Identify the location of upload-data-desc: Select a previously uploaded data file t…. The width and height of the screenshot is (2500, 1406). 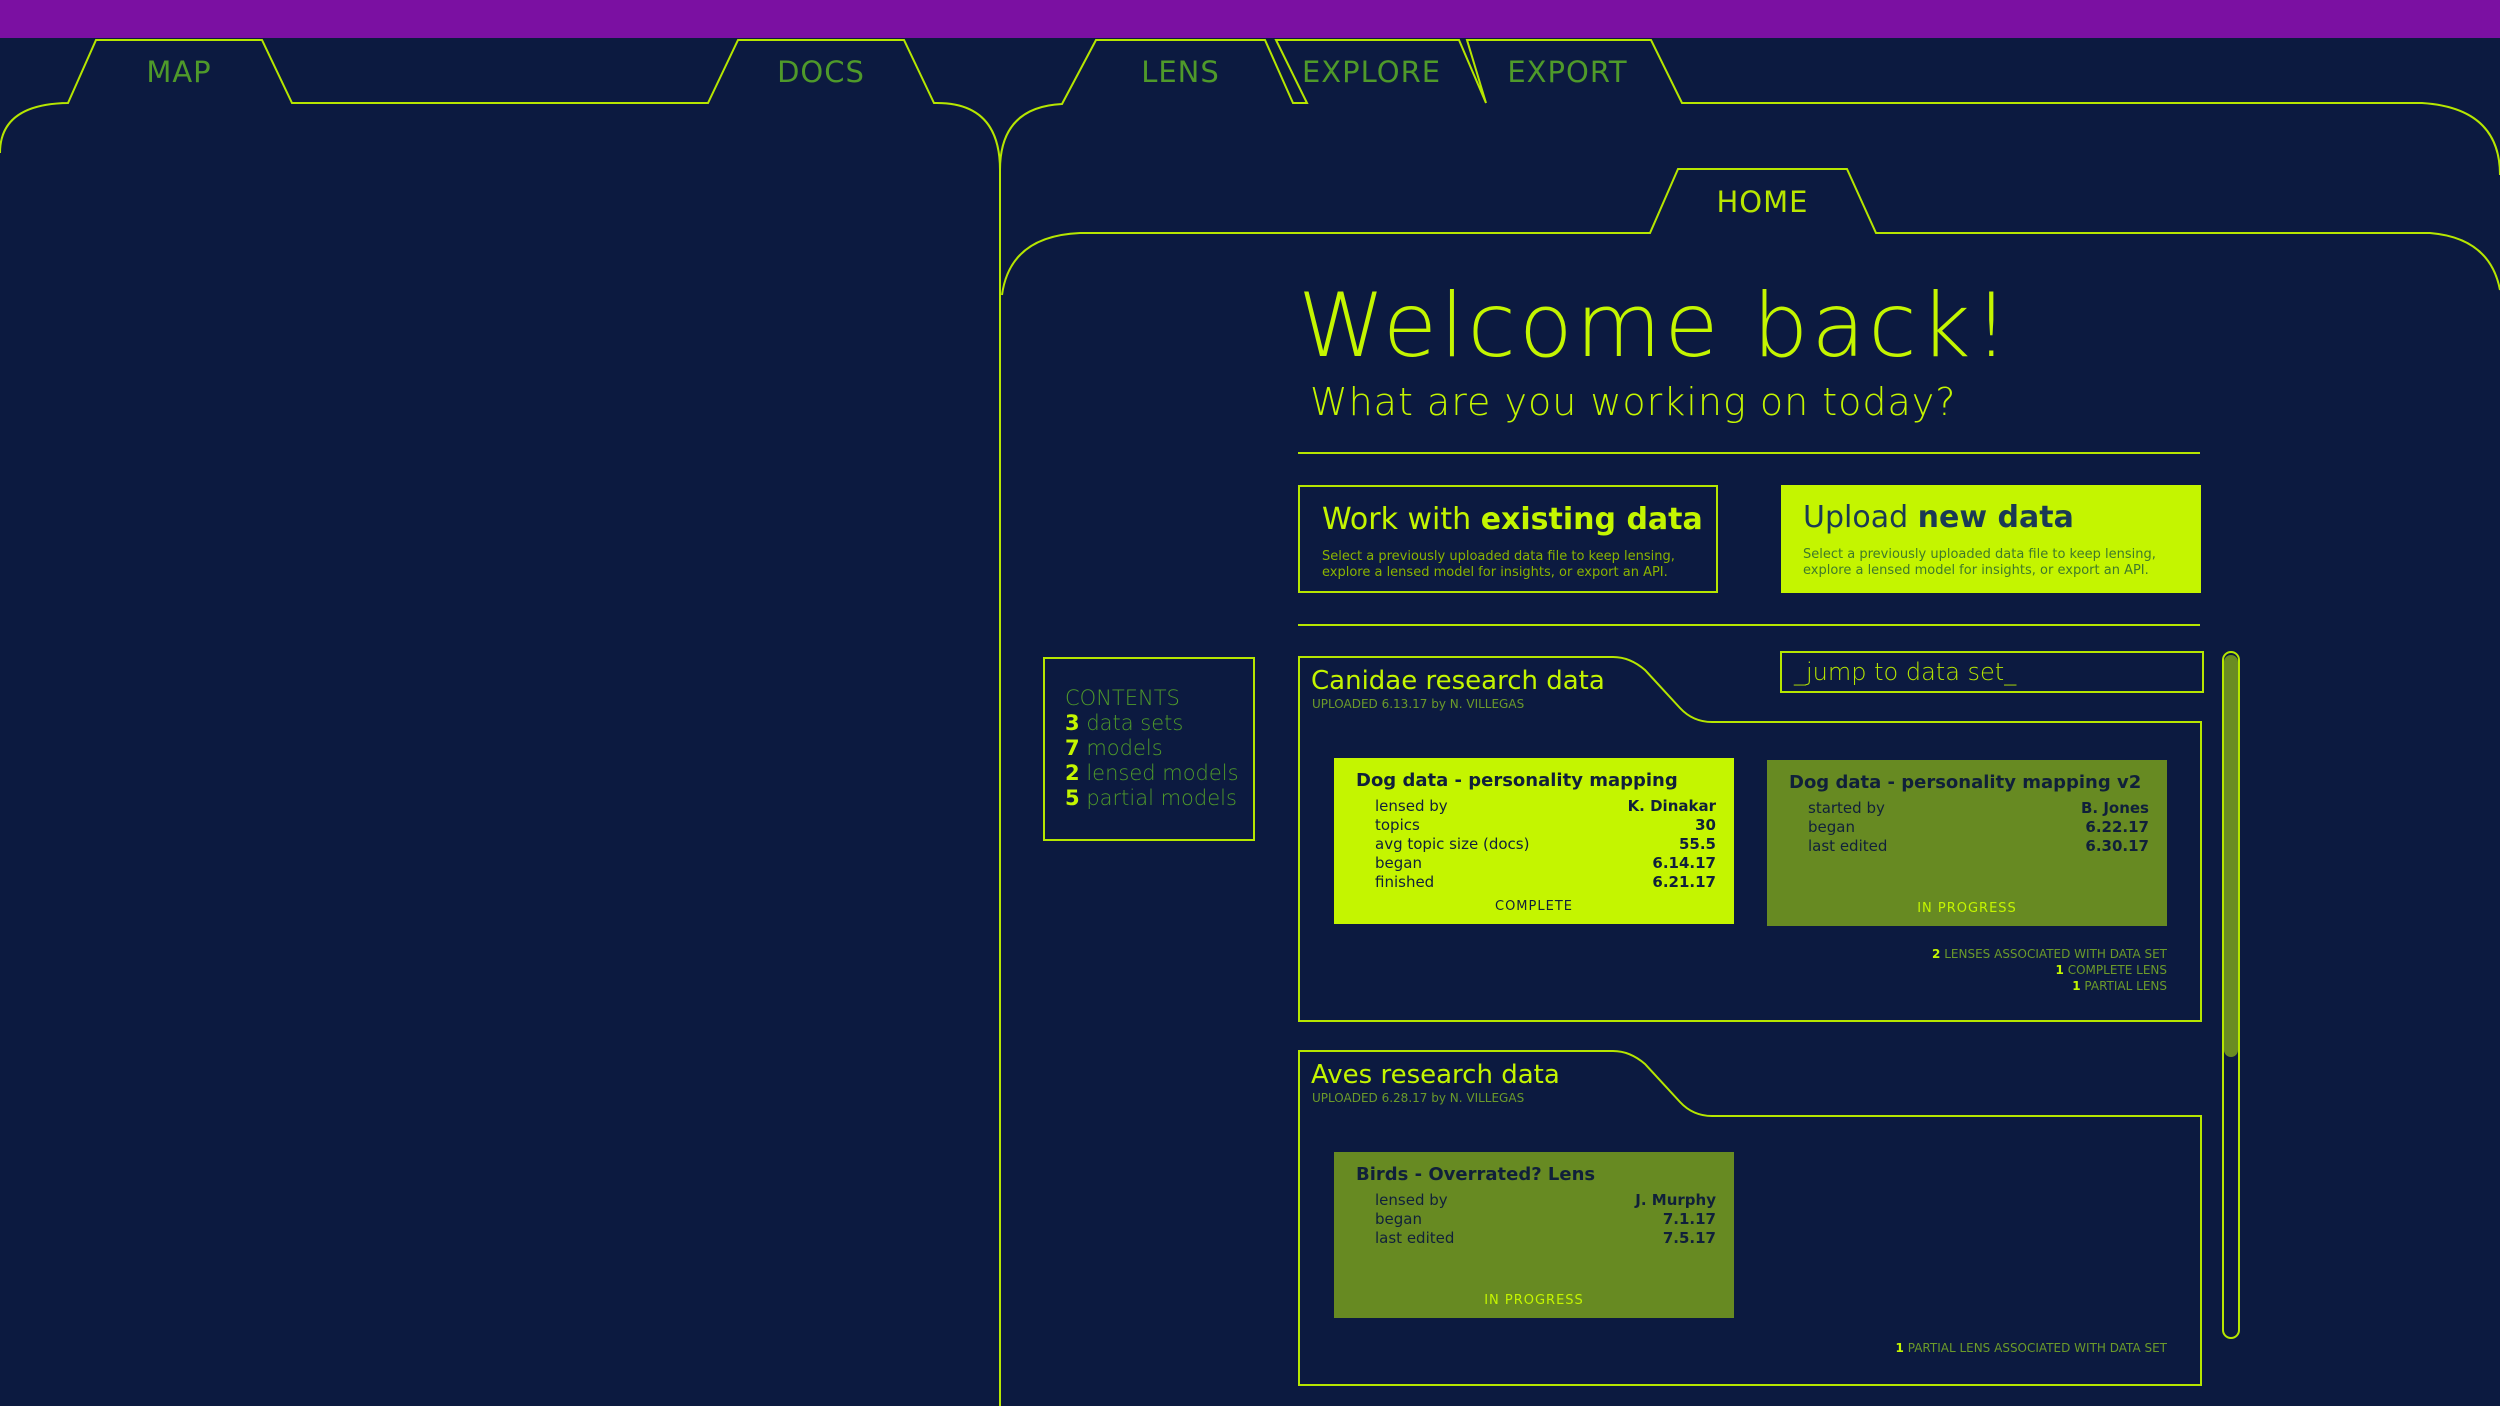
(1979, 562).